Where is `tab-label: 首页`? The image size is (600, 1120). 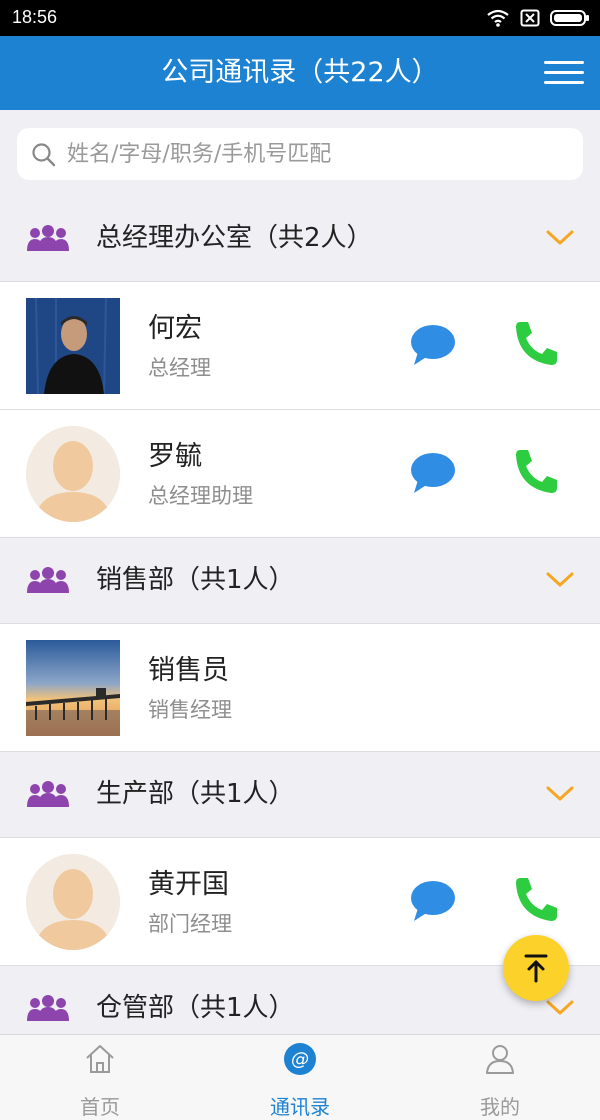 tab-label: 首页 is located at coordinates (100, 1107).